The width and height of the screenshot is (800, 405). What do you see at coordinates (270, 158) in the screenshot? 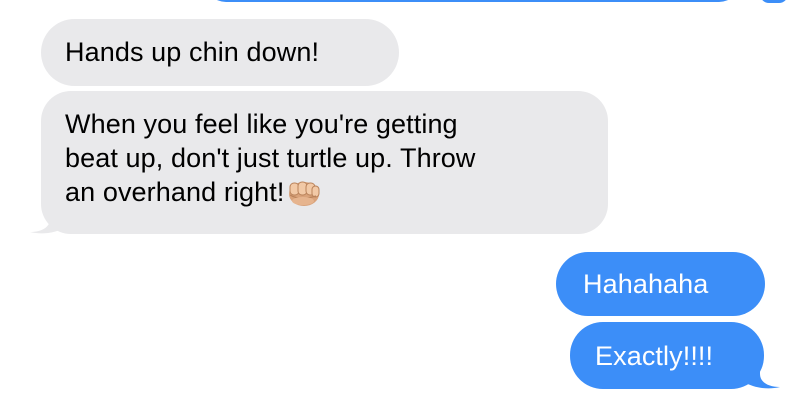
I see `message-text-line: beat up, don't just turtle up. Throw` at bounding box center [270, 158].